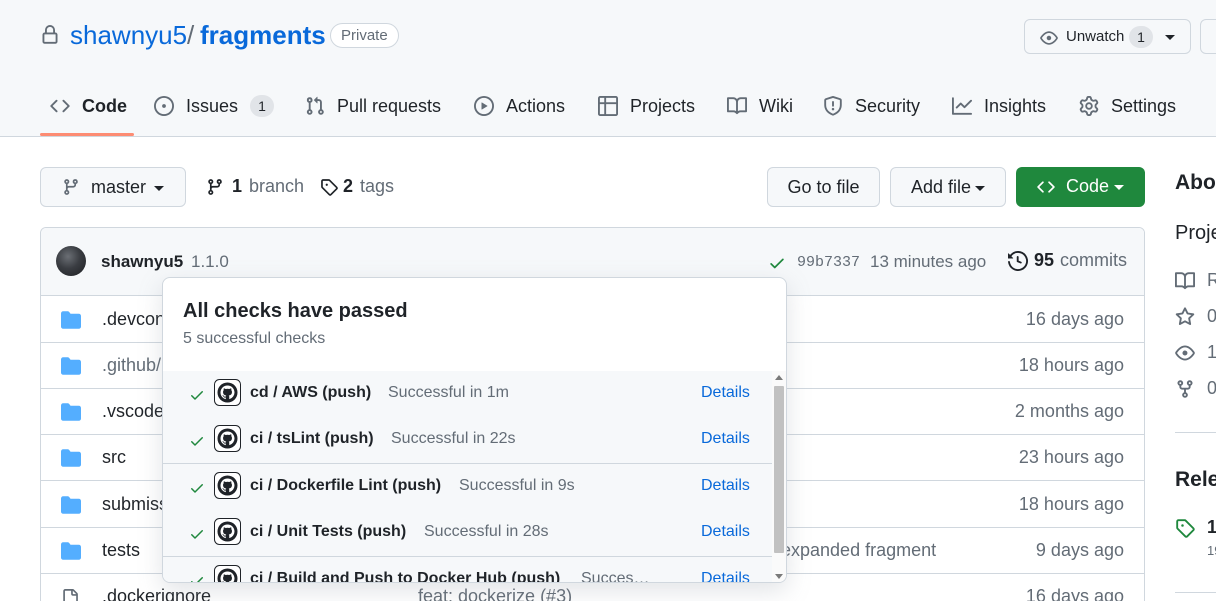 This screenshot has height=601, width=1216. I want to click on repo-owner-link: shawnyu5, so click(128, 35).